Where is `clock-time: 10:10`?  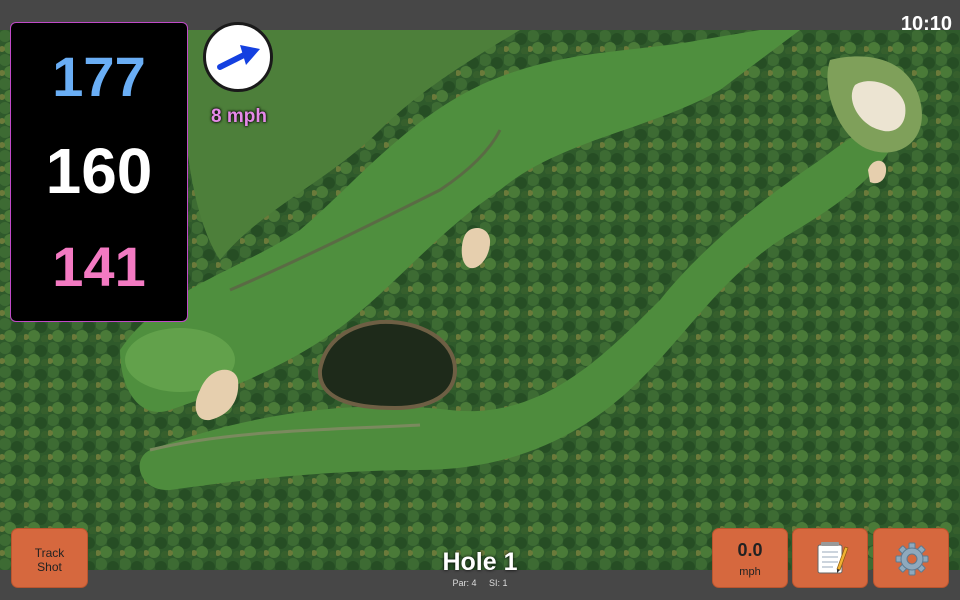
clock-time: 10:10 is located at coordinates (926, 24).